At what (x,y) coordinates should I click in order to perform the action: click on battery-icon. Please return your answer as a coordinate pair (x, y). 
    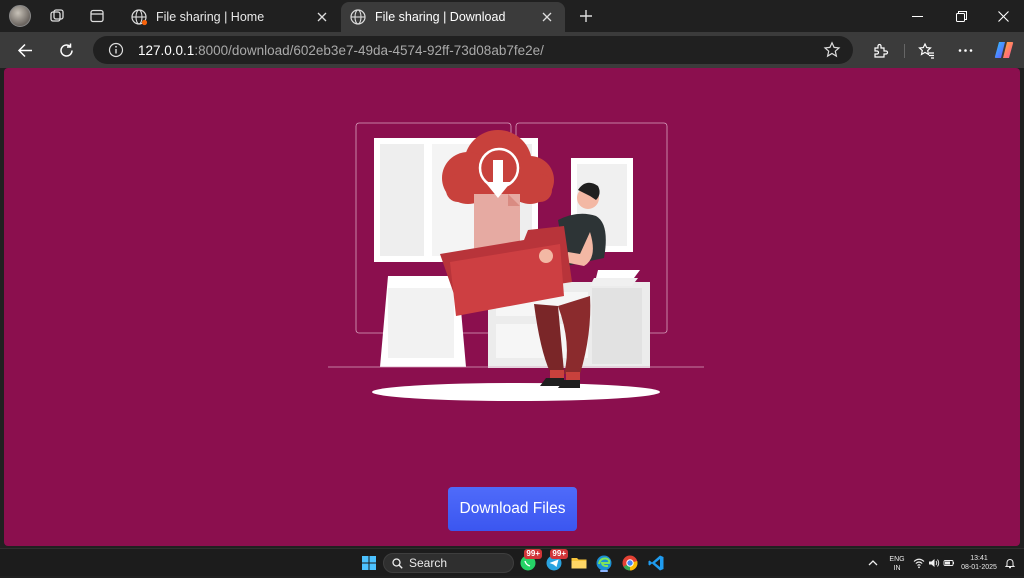
    Looking at the image, I should click on (949, 563).